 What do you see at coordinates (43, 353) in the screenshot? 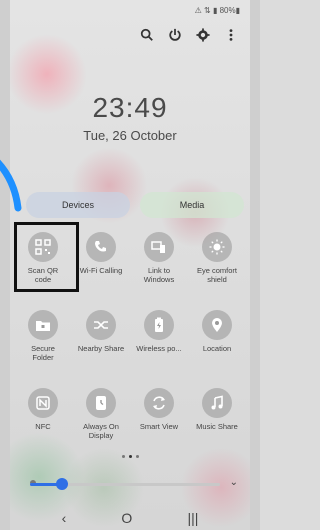
I see `tile-label: Secure Folder` at bounding box center [43, 353].